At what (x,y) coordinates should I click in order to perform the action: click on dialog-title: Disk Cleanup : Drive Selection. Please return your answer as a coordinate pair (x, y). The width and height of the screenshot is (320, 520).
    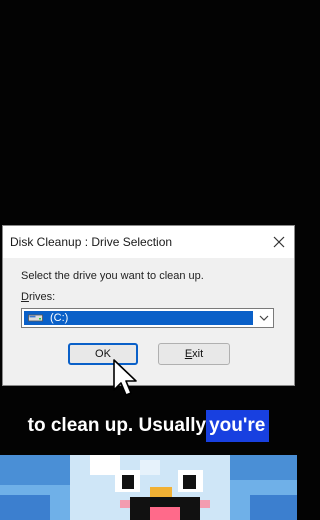
    Looking at the image, I should click on (91, 242).